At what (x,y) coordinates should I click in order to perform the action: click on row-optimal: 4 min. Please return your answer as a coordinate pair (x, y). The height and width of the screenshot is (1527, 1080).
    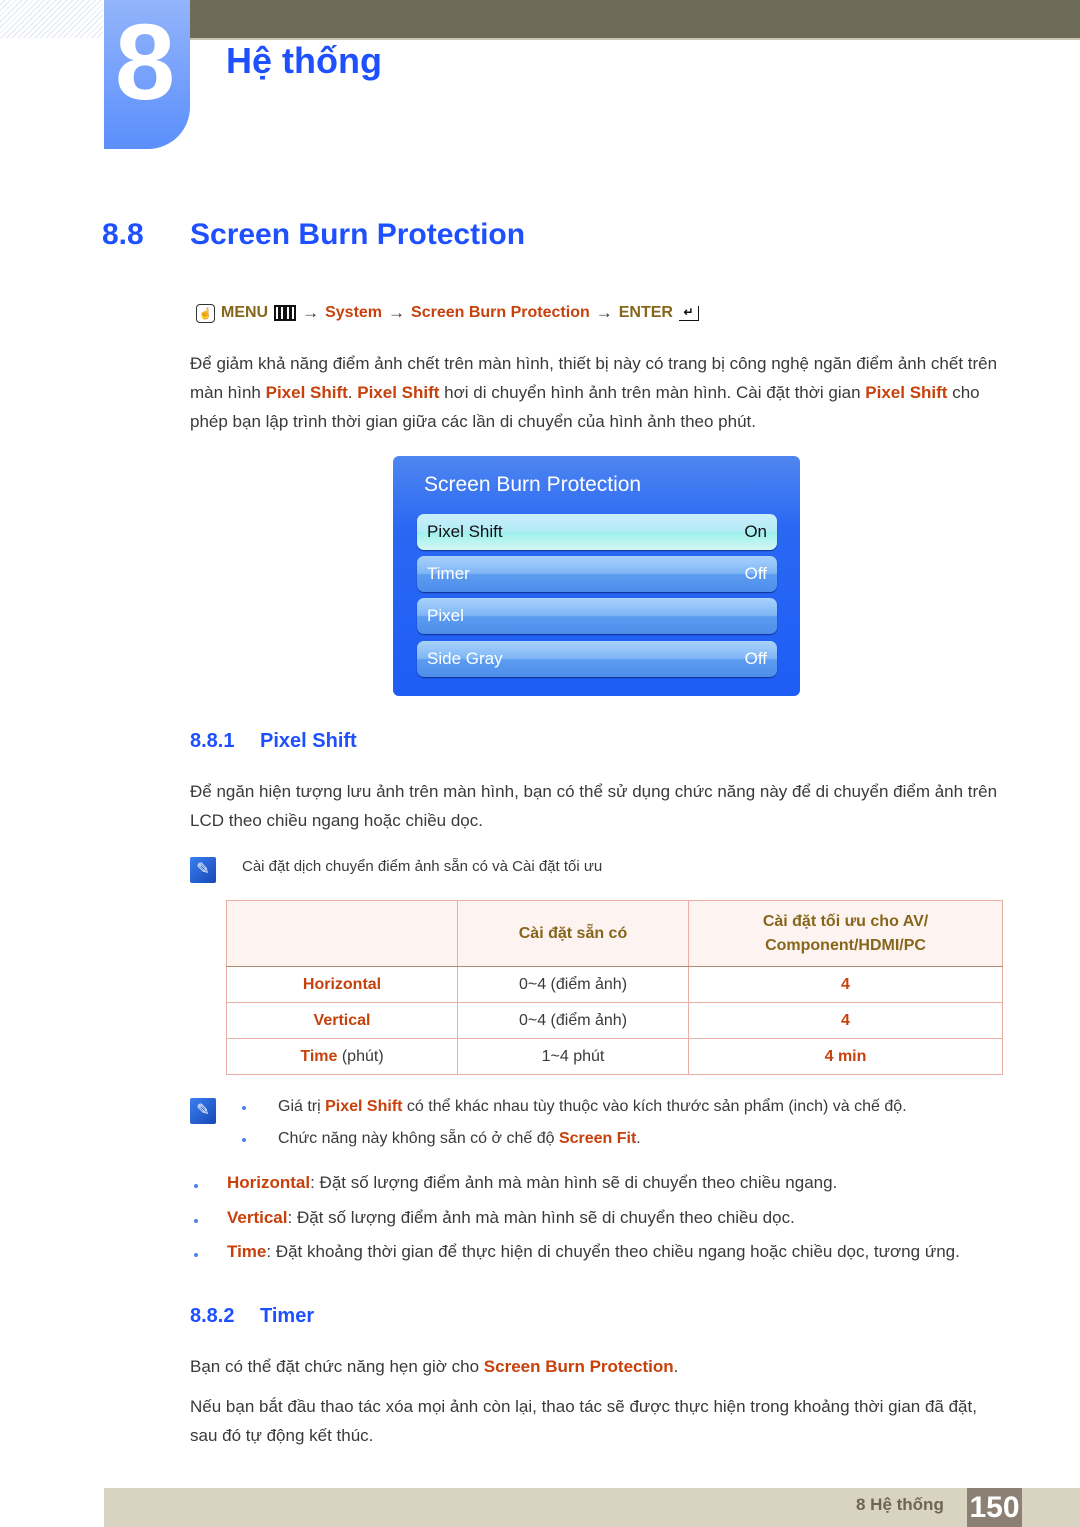
    Looking at the image, I should click on (845, 1056).